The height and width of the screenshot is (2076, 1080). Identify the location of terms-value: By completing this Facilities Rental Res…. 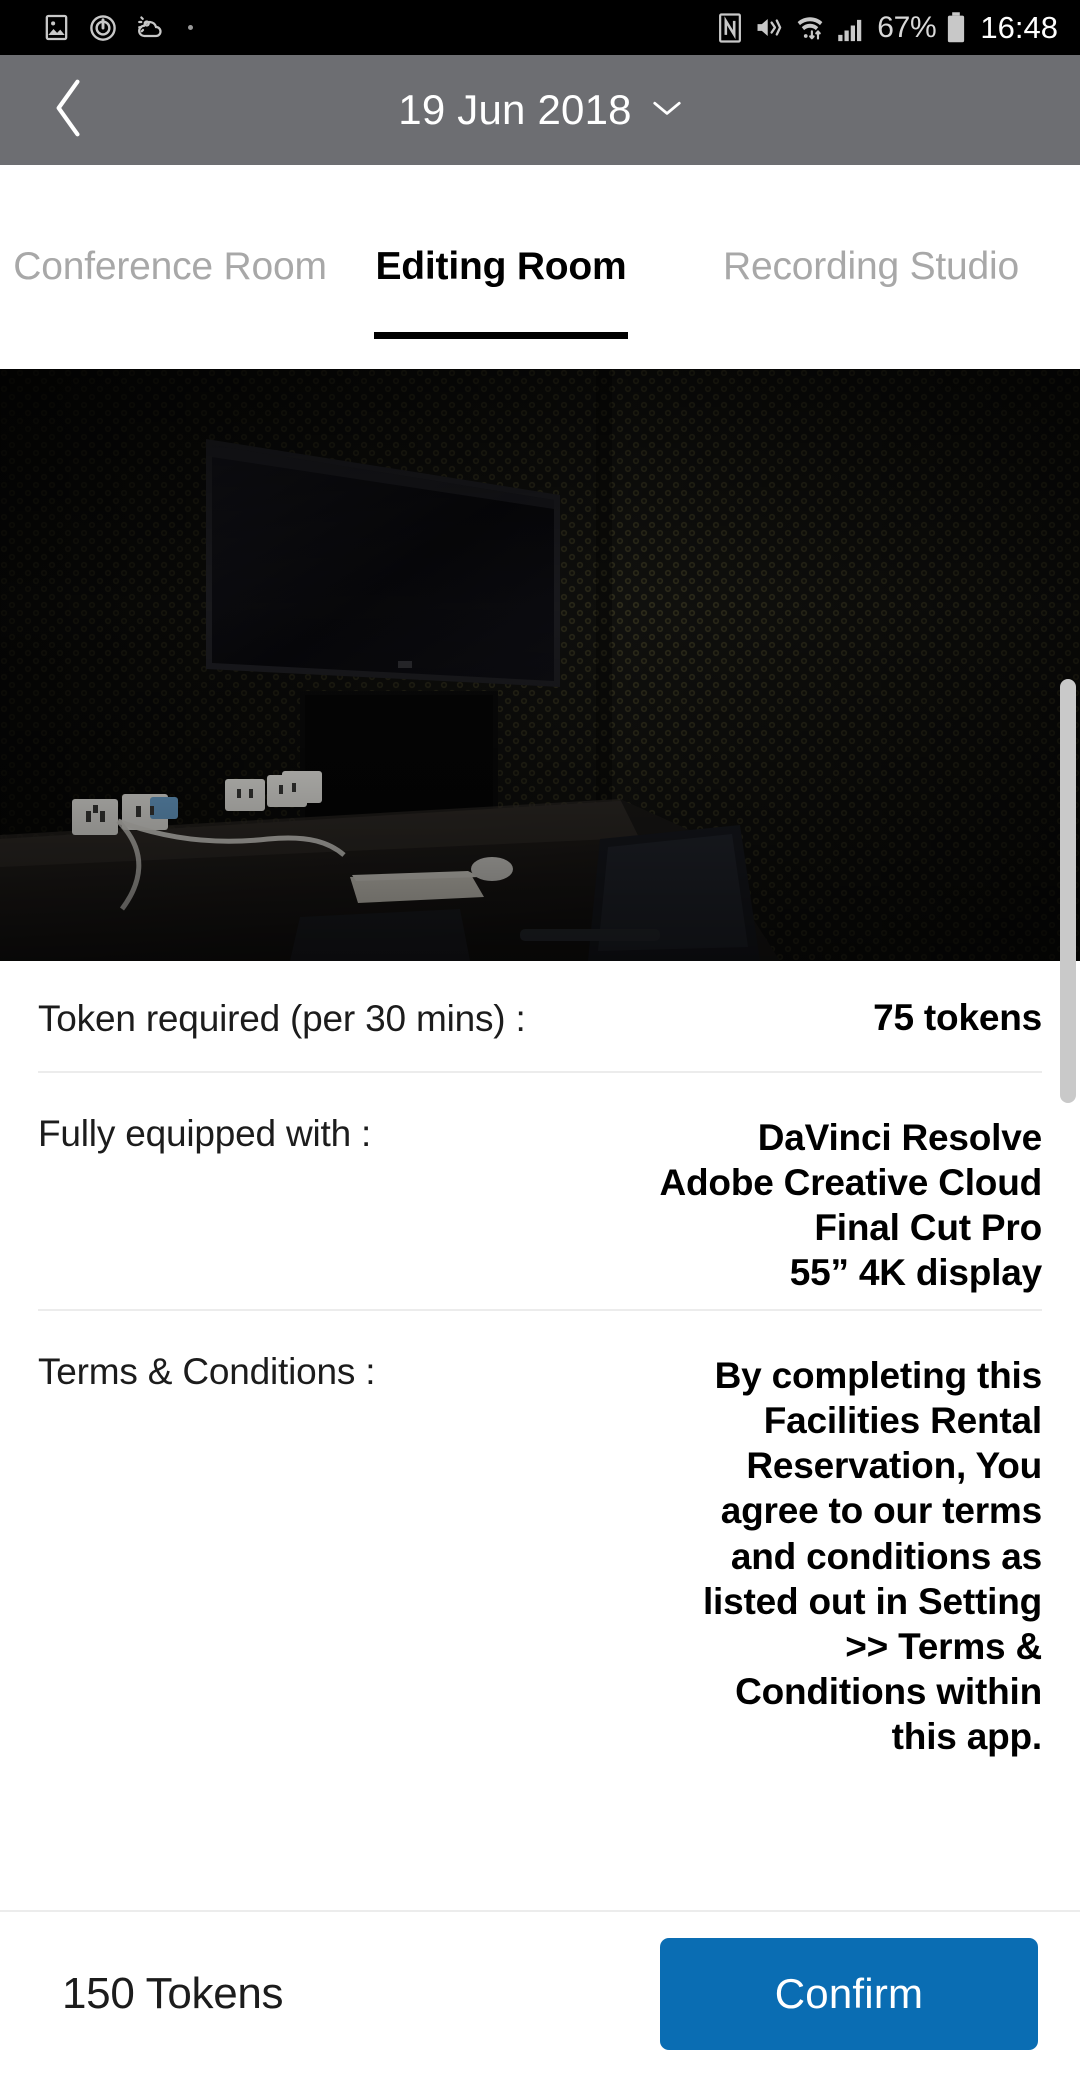
(872, 1556).